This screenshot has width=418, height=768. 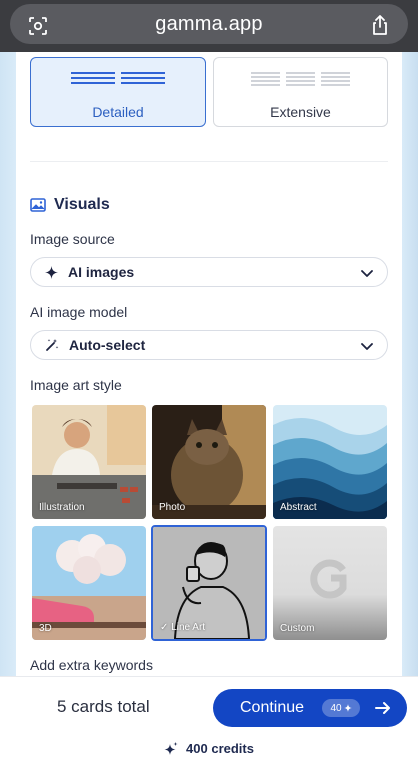 What do you see at coordinates (209, 161) in the screenshot?
I see `divider` at bounding box center [209, 161].